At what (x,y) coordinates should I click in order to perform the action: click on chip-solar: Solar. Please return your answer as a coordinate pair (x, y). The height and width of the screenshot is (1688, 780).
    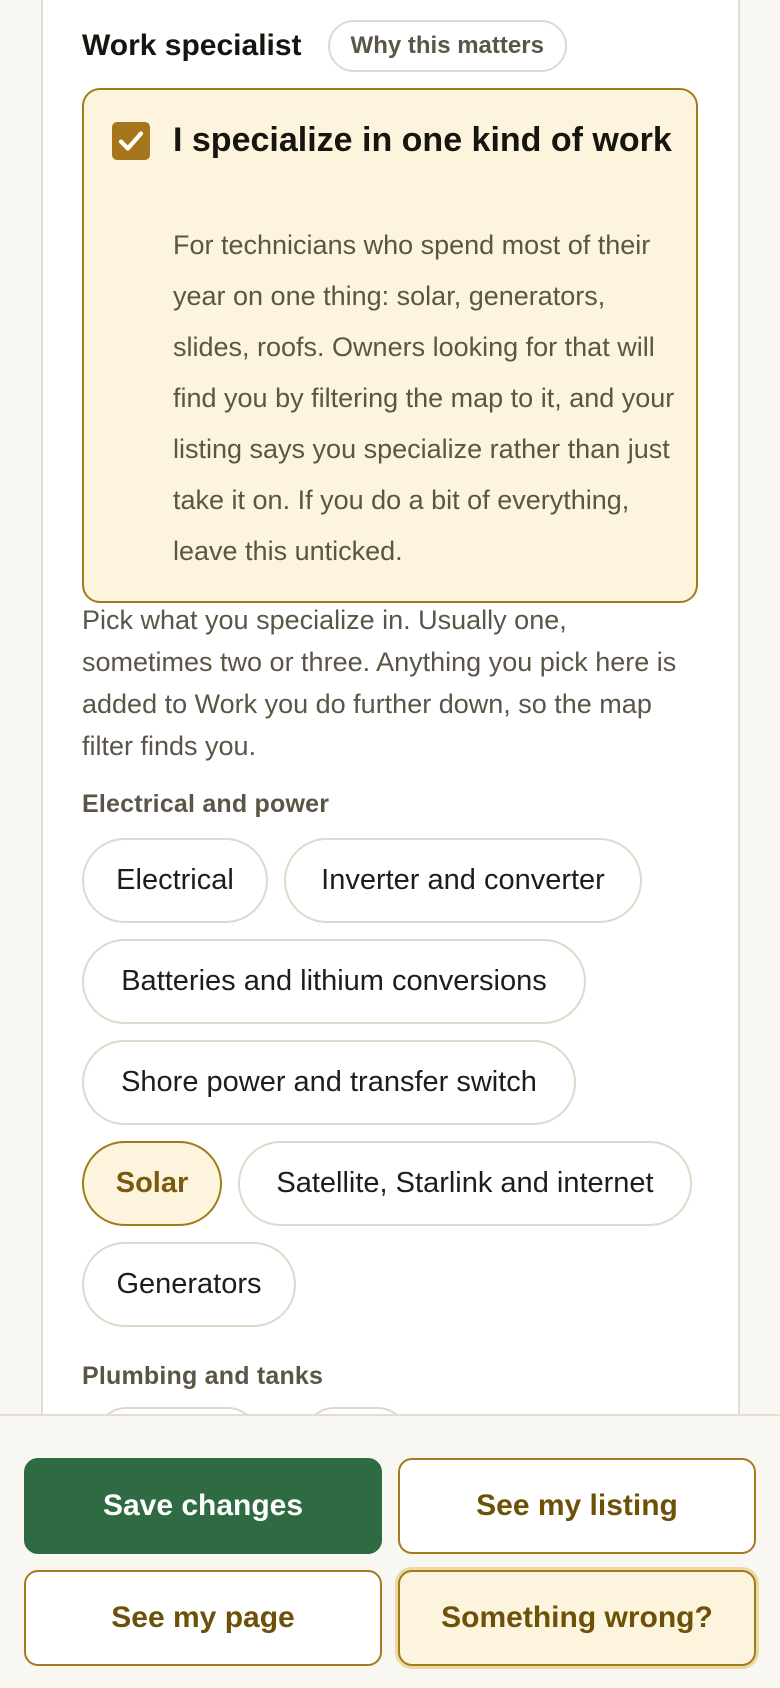
    Looking at the image, I should click on (152, 1183).